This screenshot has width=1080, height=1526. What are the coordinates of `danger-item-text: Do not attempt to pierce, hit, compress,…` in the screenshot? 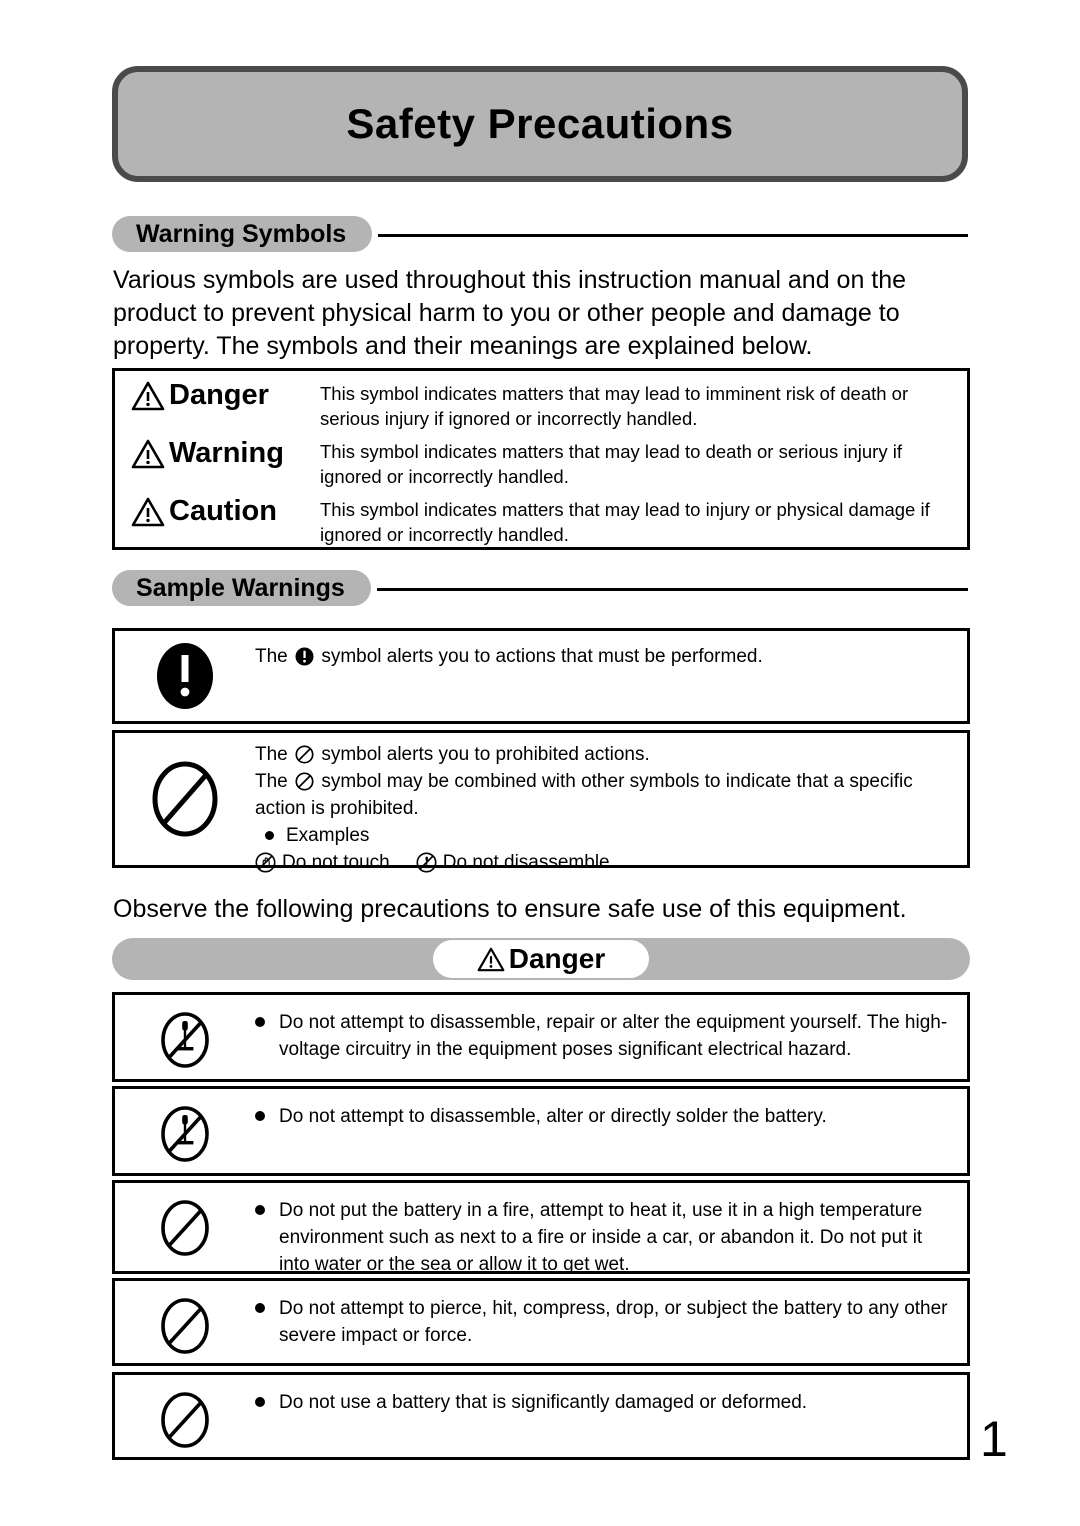 It's located at (613, 1322).